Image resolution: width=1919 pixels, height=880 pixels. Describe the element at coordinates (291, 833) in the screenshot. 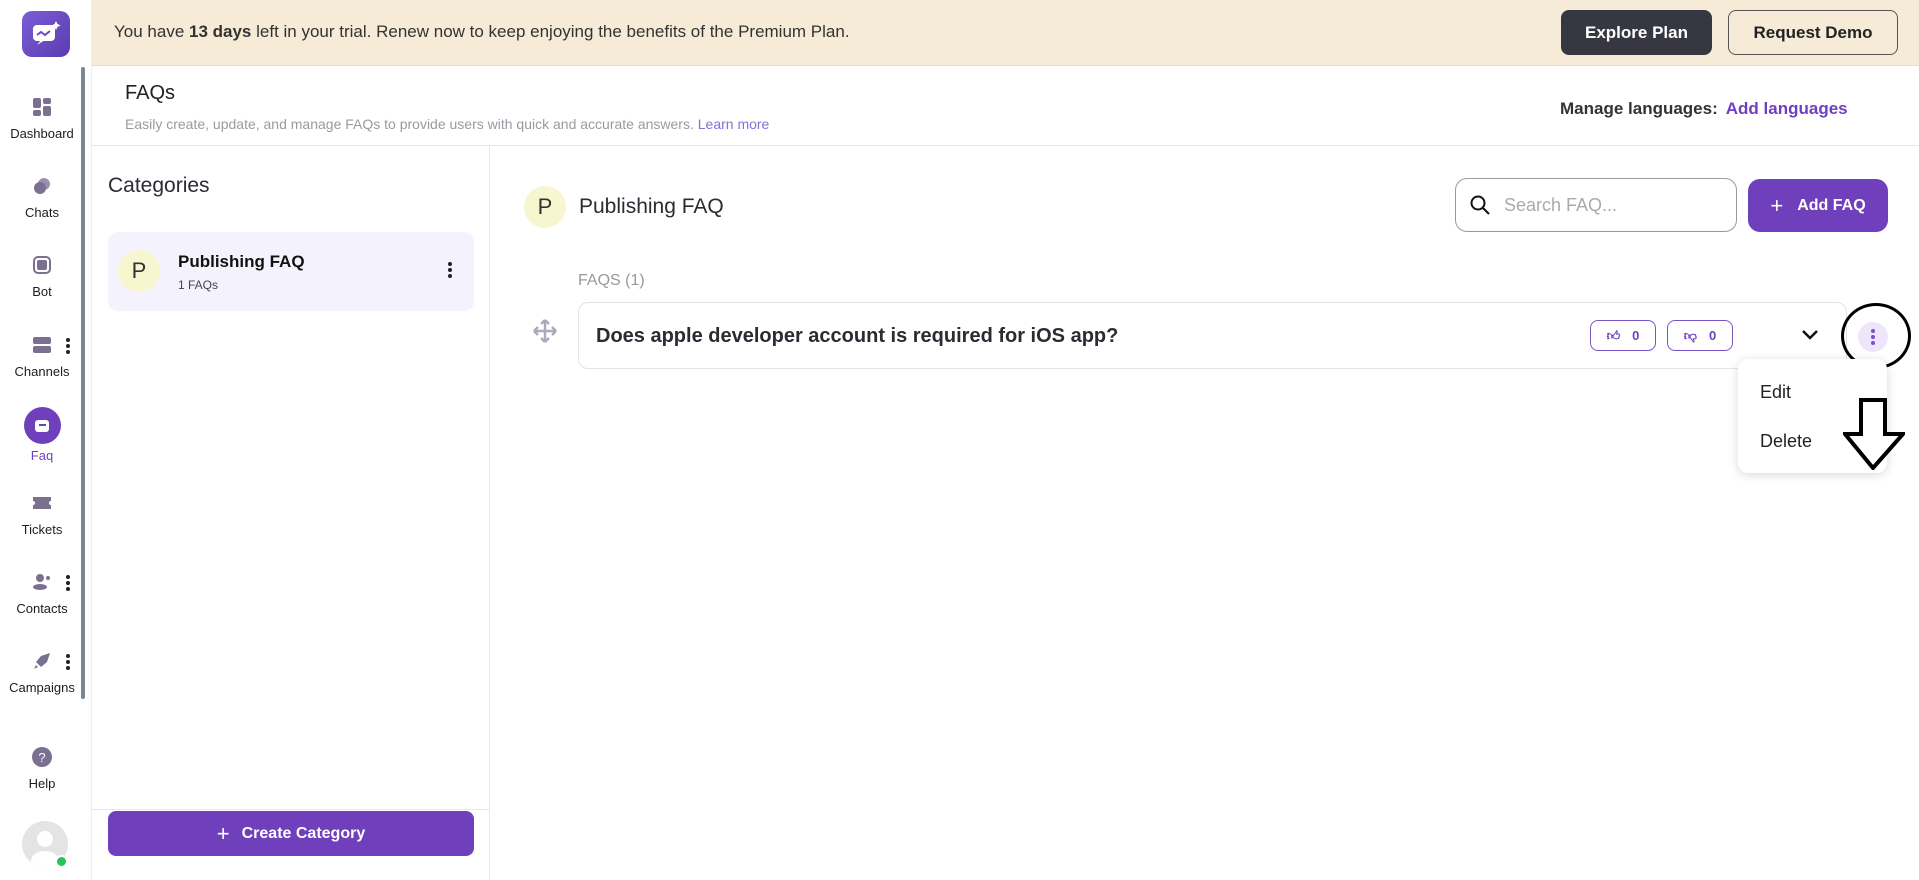

I see `create-category-button: + Create Category` at that location.